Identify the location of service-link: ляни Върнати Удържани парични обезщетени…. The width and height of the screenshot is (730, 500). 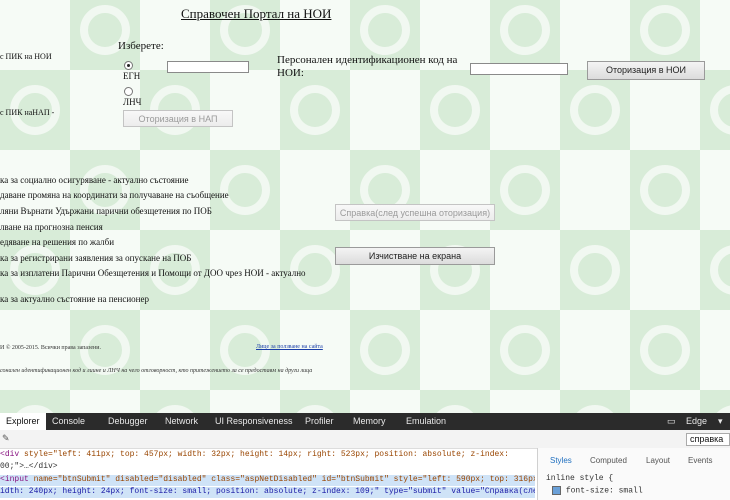
(106, 211).